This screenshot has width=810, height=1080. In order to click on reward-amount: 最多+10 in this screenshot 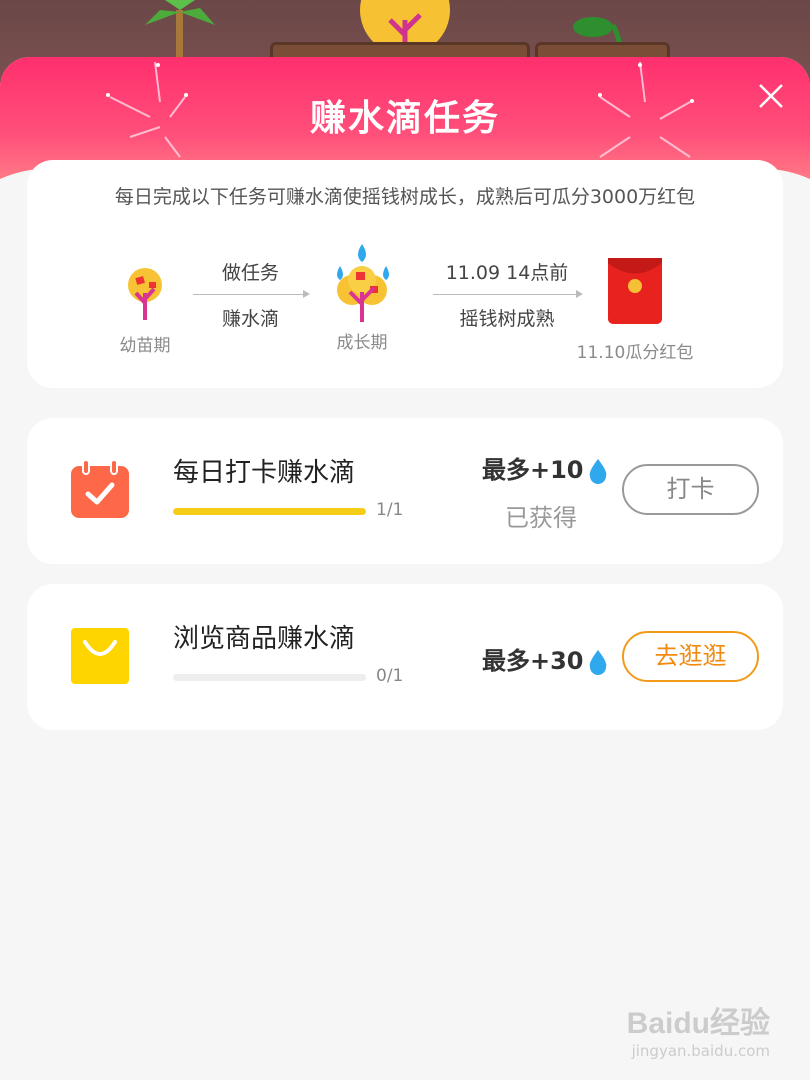, I will do `click(545, 467)`.